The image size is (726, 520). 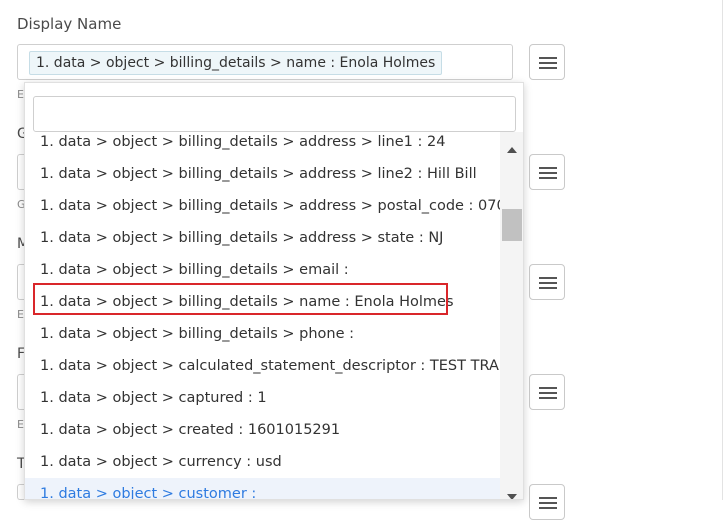 What do you see at coordinates (274, 114) in the screenshot?
I see `dropdown-search-input` at bounding box center [274, 114].